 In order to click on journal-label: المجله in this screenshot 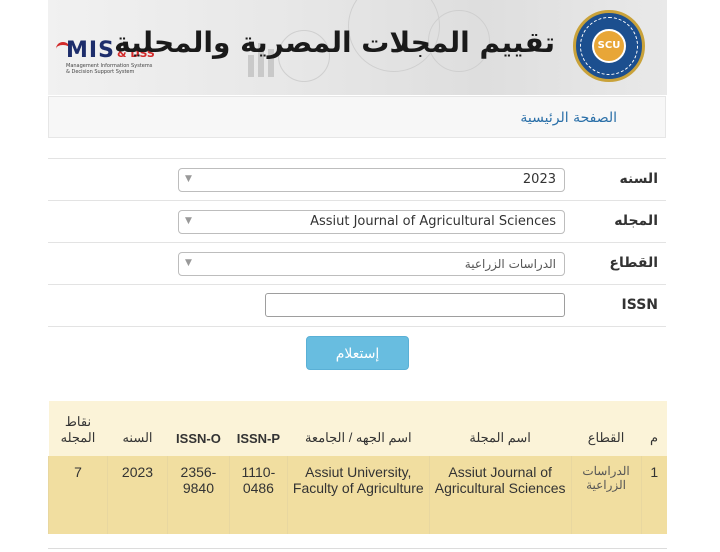, I will do `click(636, 221)`.